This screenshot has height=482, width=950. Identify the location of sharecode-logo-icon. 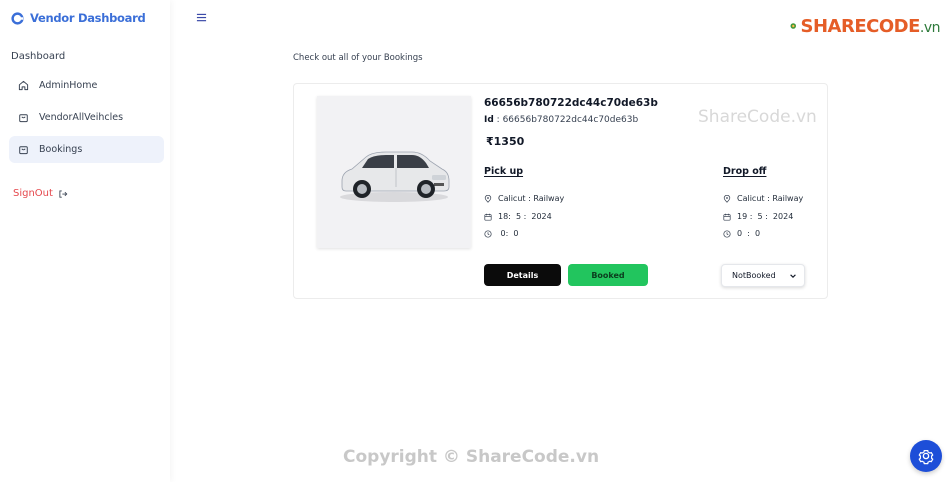
(793, 26).